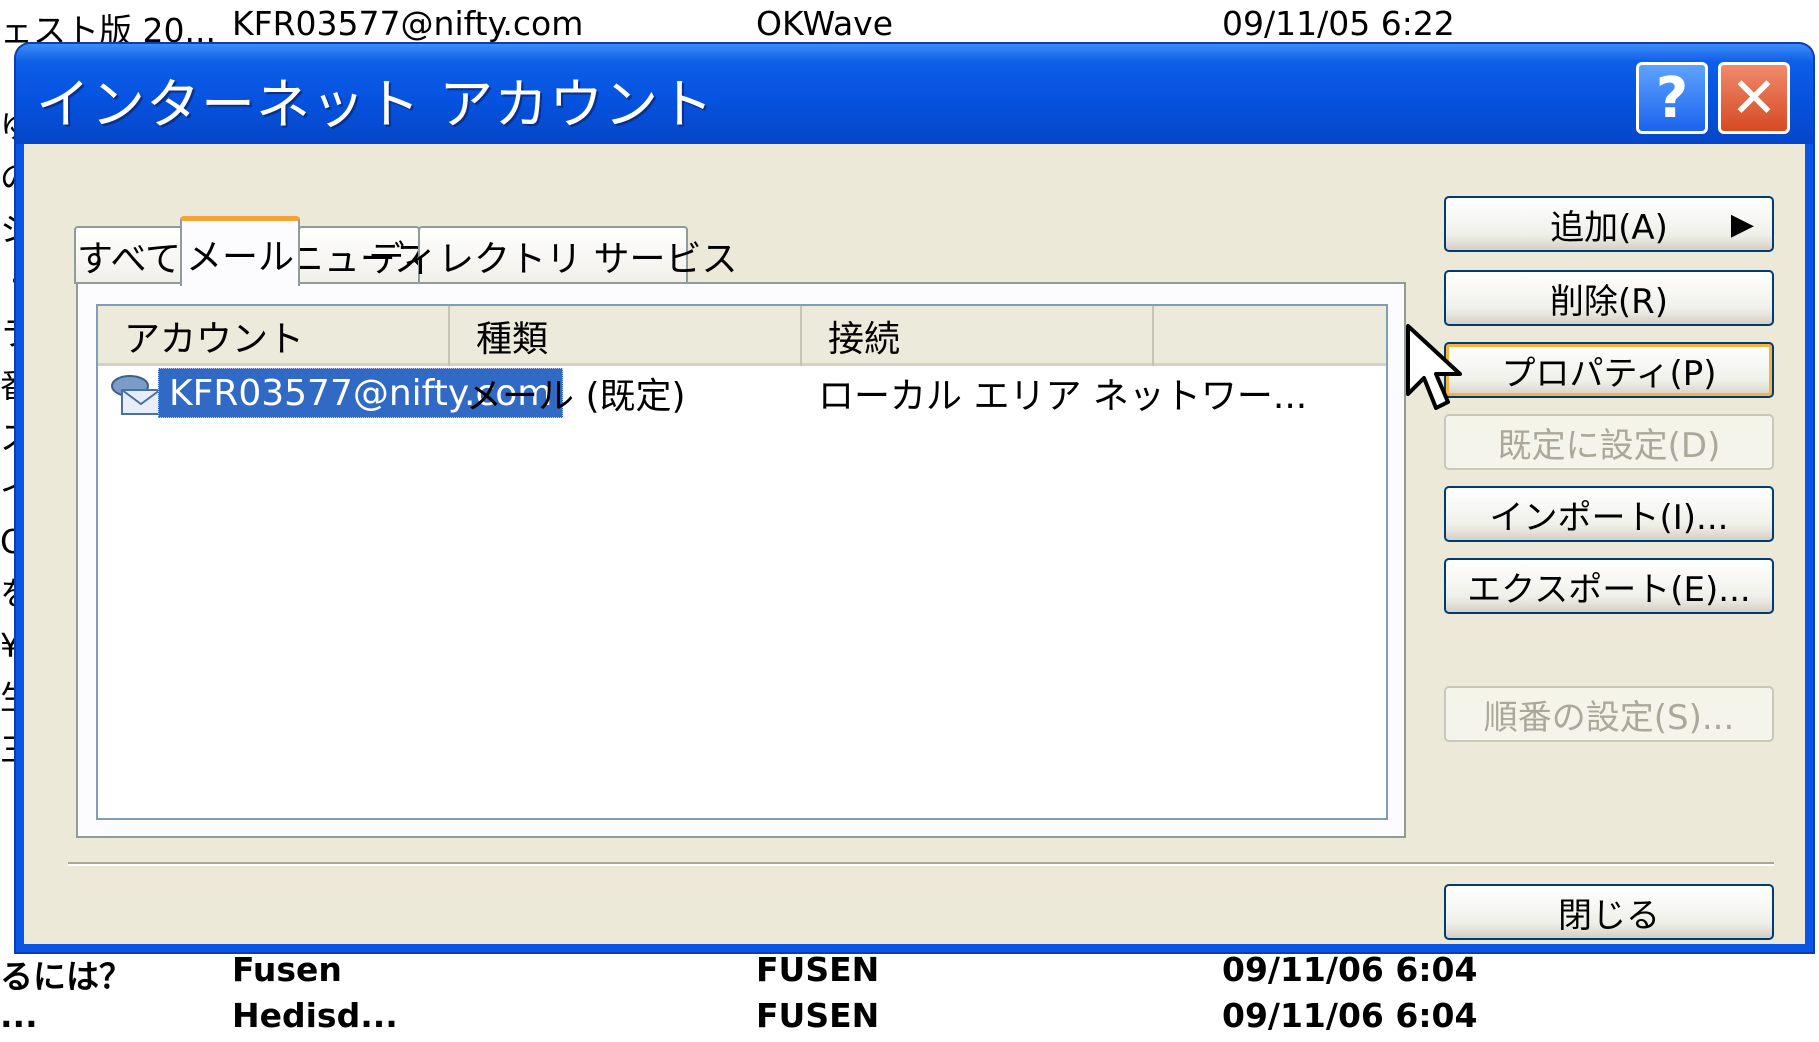 This screenshot has width=1819, height=1042. I want to click on tab-label: メール, so click(239, 257).